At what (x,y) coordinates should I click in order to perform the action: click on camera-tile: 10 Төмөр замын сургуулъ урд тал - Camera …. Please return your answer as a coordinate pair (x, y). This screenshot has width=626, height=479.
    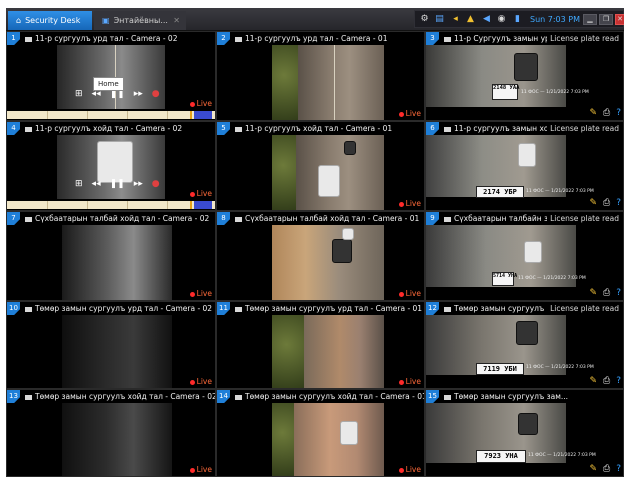
    Looking at the image, I should click on (111, 345).